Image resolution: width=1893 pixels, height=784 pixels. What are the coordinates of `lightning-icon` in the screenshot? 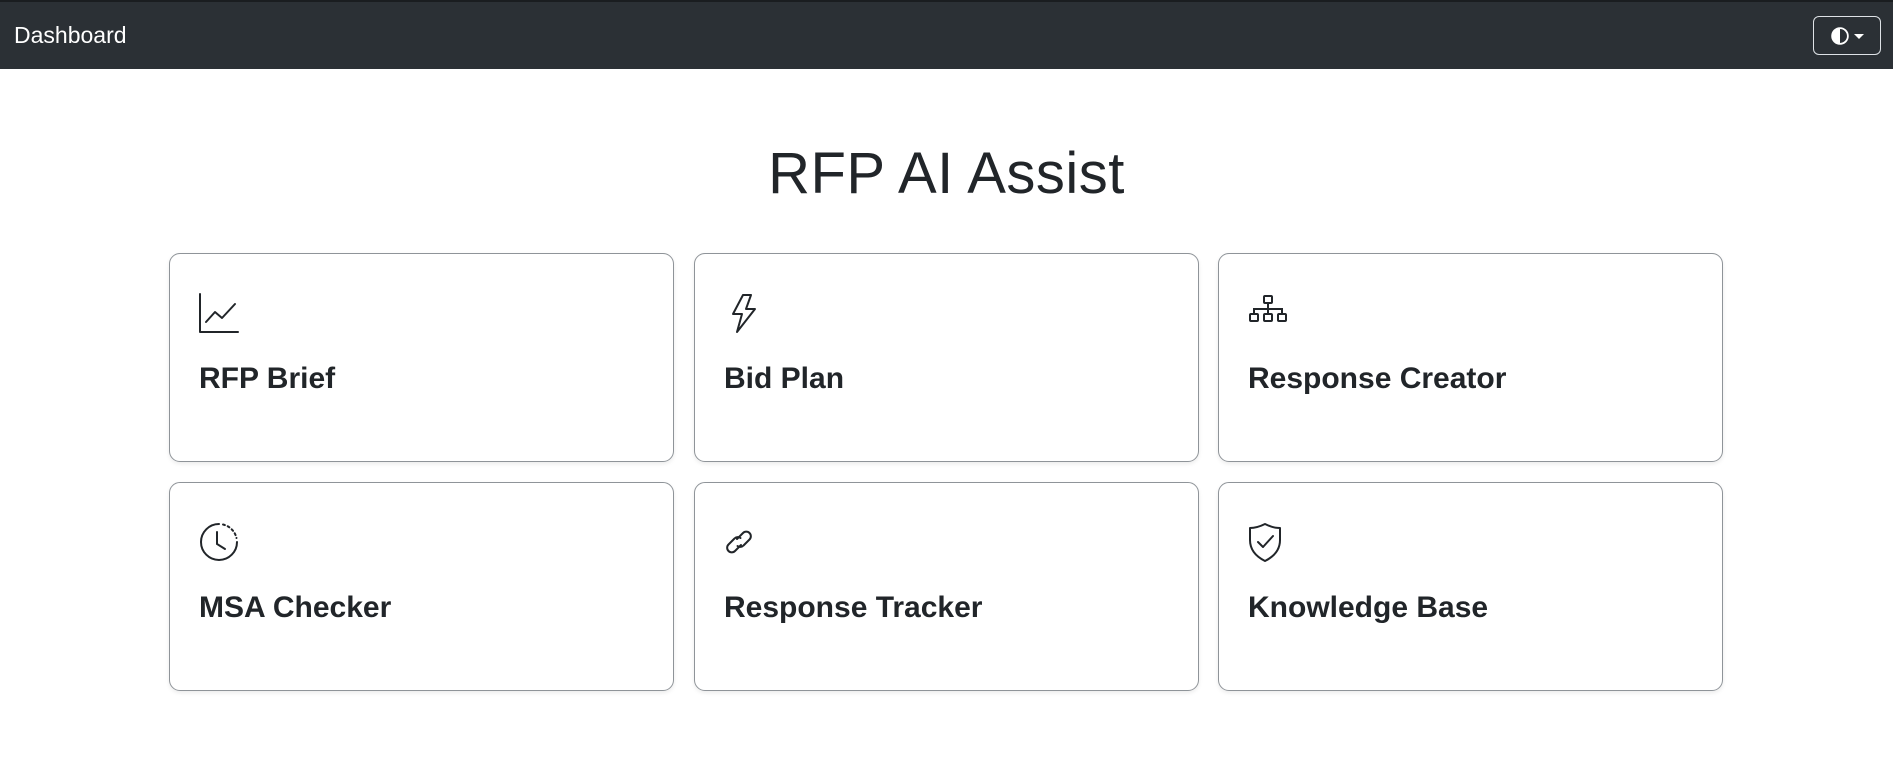 It's located at (744, 313).